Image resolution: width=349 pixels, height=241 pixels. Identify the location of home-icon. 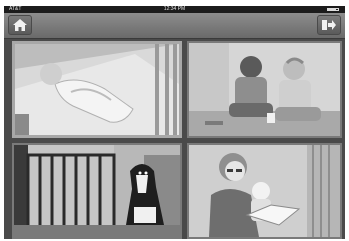
(20, 25).